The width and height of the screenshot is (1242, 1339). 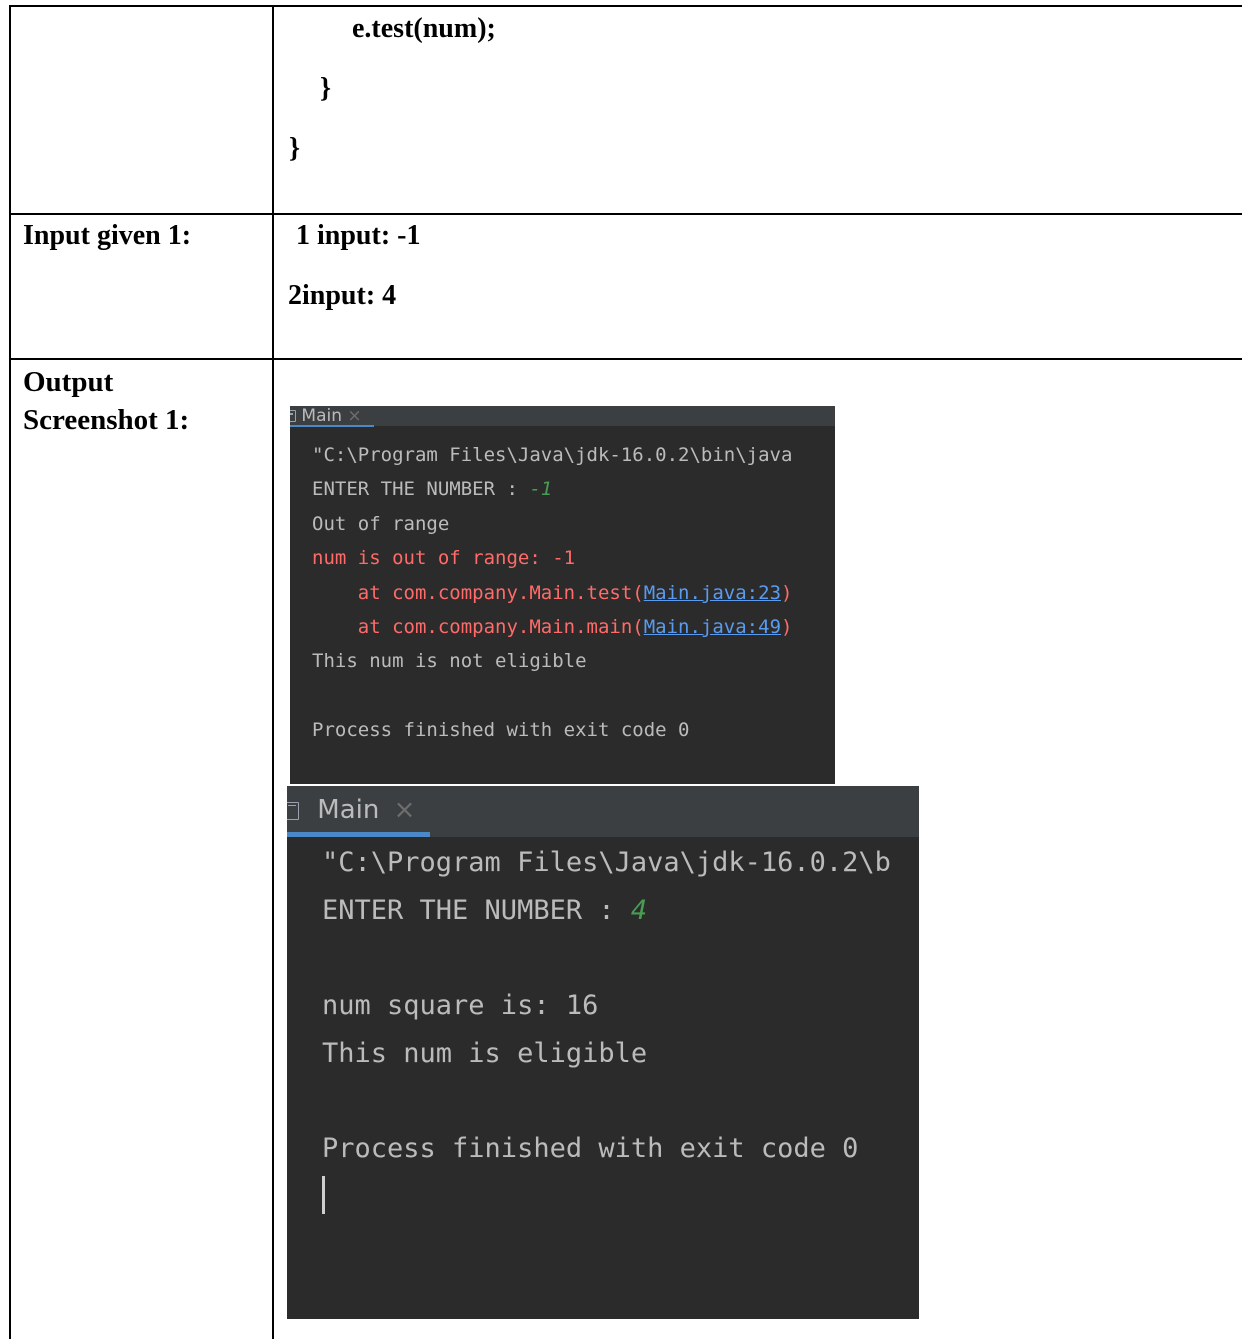 What do you see at coordinates (424, 28) in the screenshot?
I see `code-line-test-call: e.test(num);` at bounding box center [424, 28].